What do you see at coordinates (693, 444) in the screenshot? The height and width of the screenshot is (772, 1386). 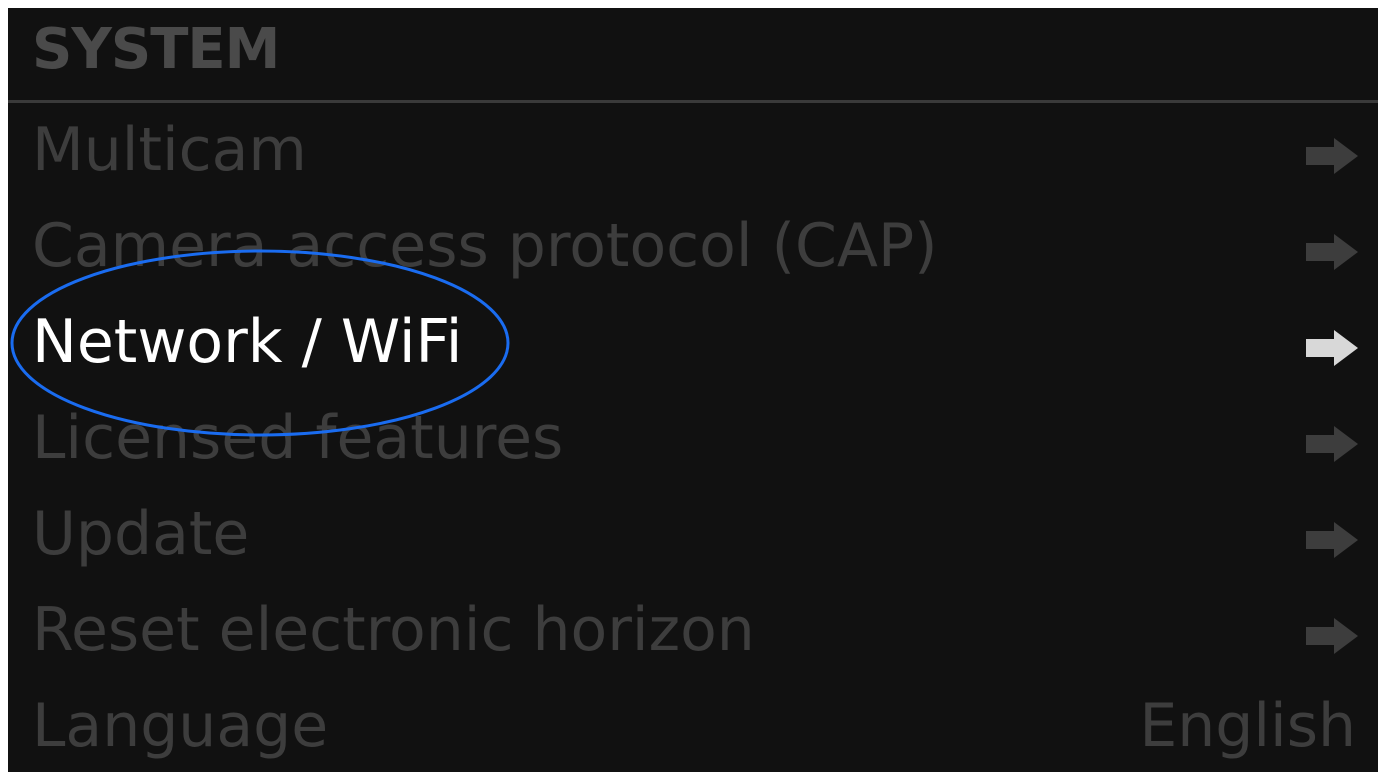 I see `menu-item-licensed-features: Licensed features` at bounding box center [693, 444].